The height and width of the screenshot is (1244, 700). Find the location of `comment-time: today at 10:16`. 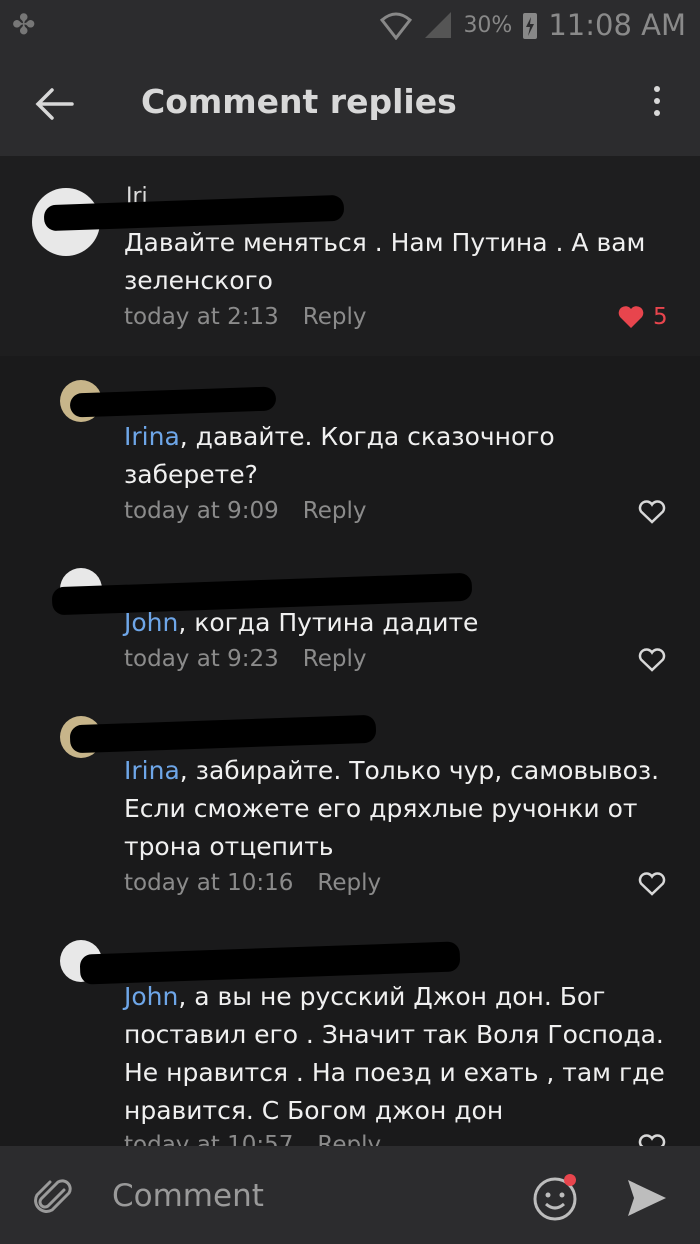

comment-time: today at 10:16 is located at coordinates (209, 883).